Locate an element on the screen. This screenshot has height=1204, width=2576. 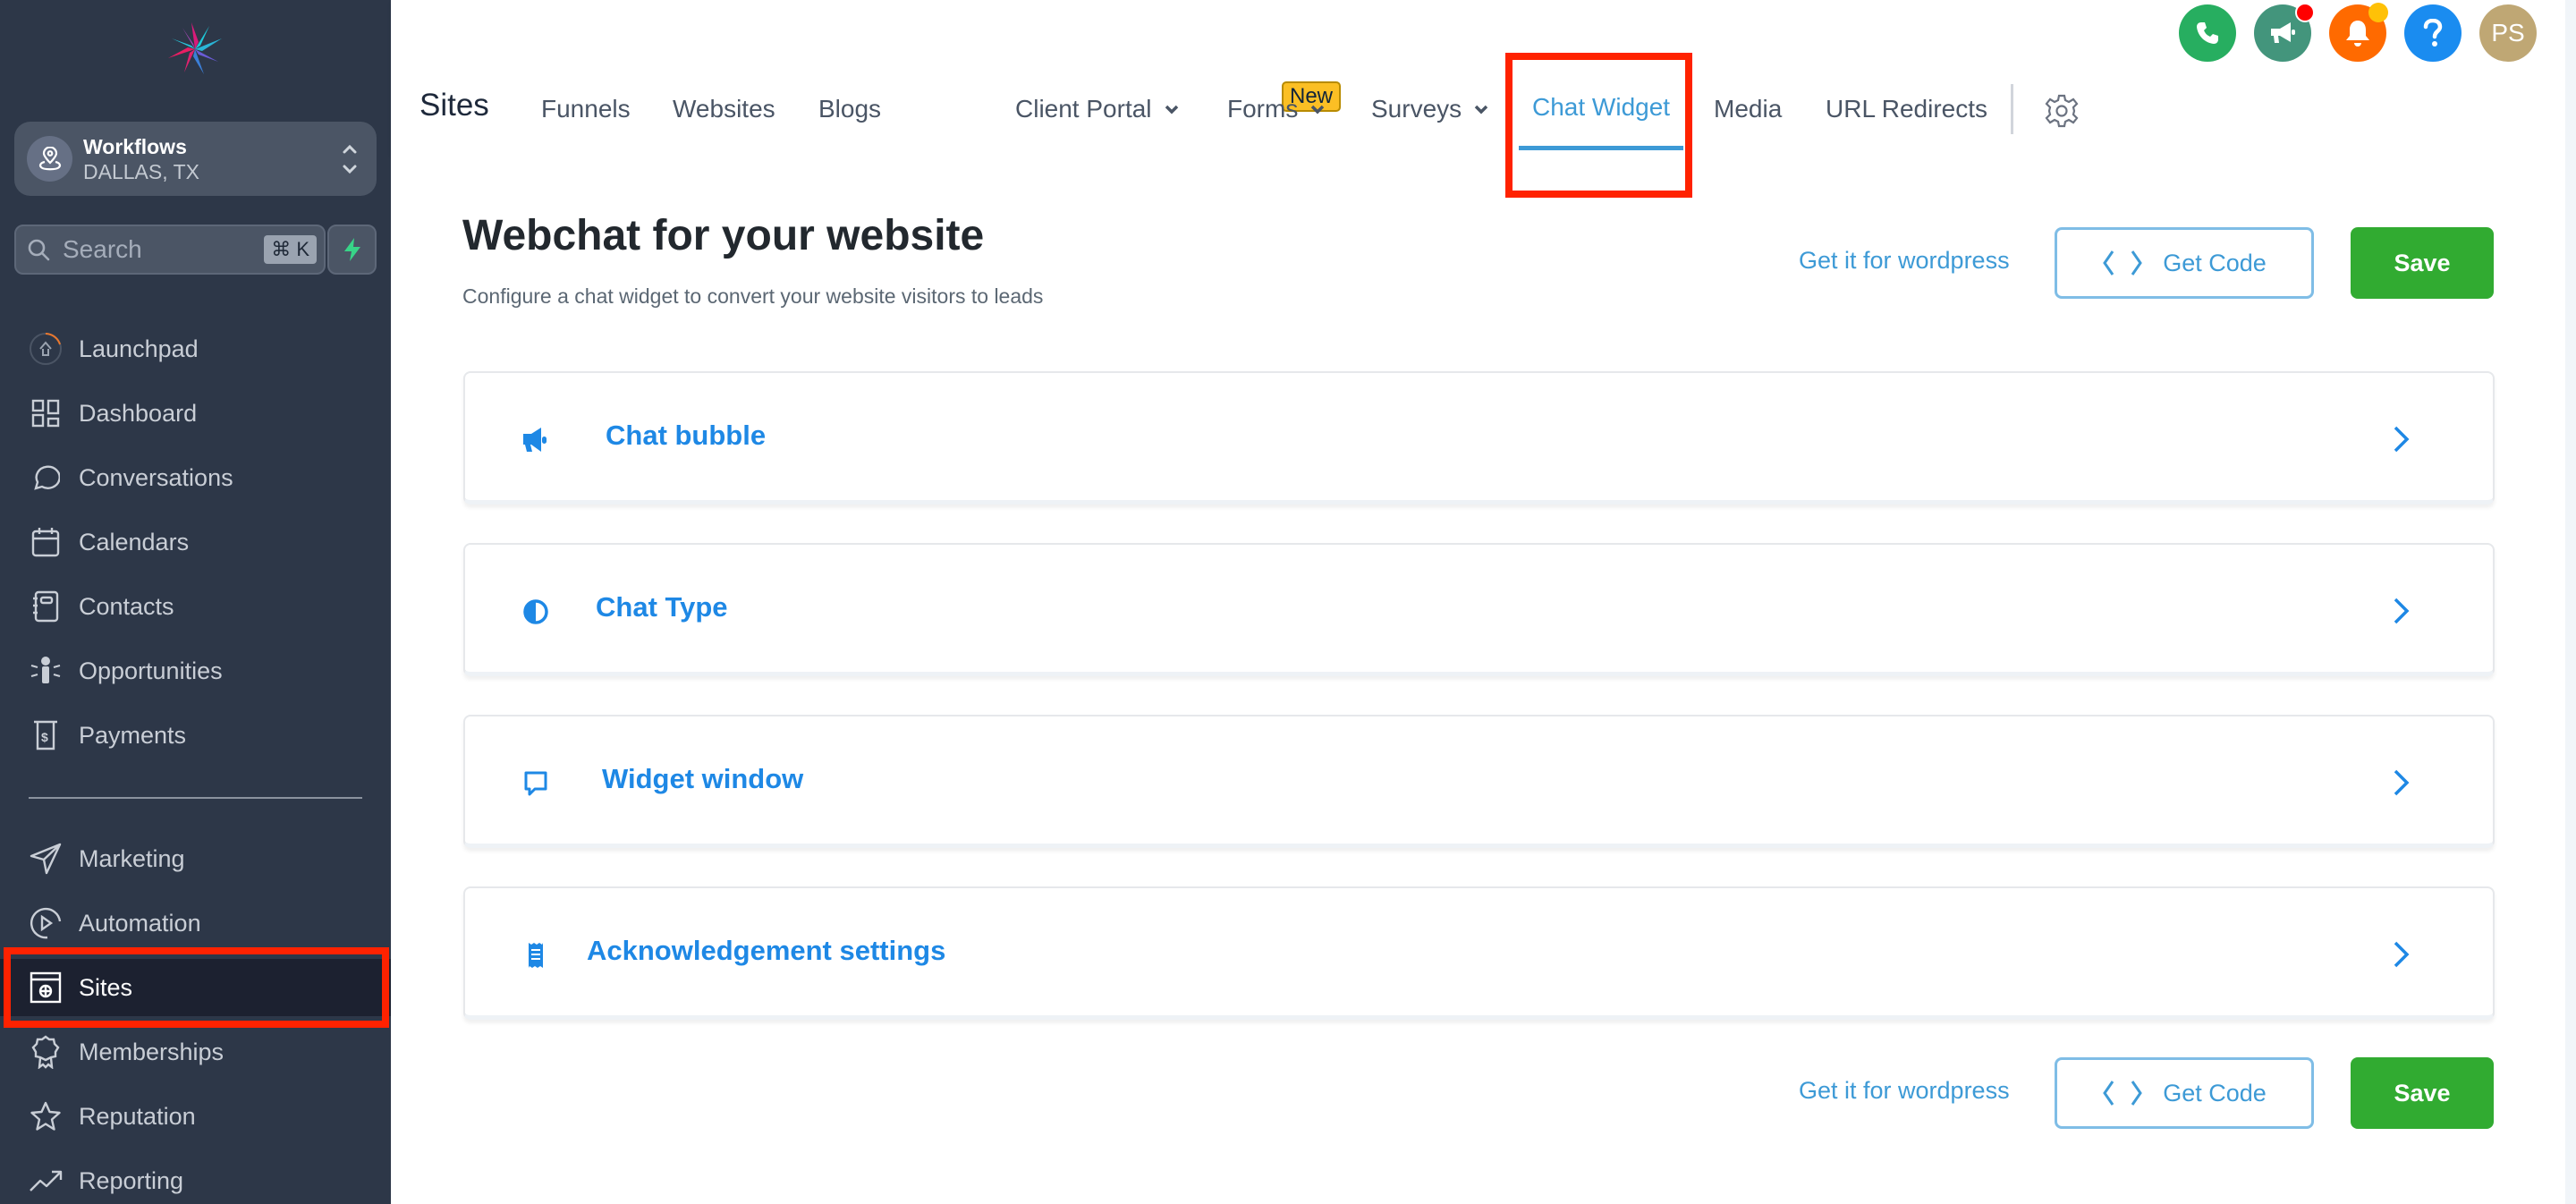
tab-label: Media is located at coordinates (1748, 109).